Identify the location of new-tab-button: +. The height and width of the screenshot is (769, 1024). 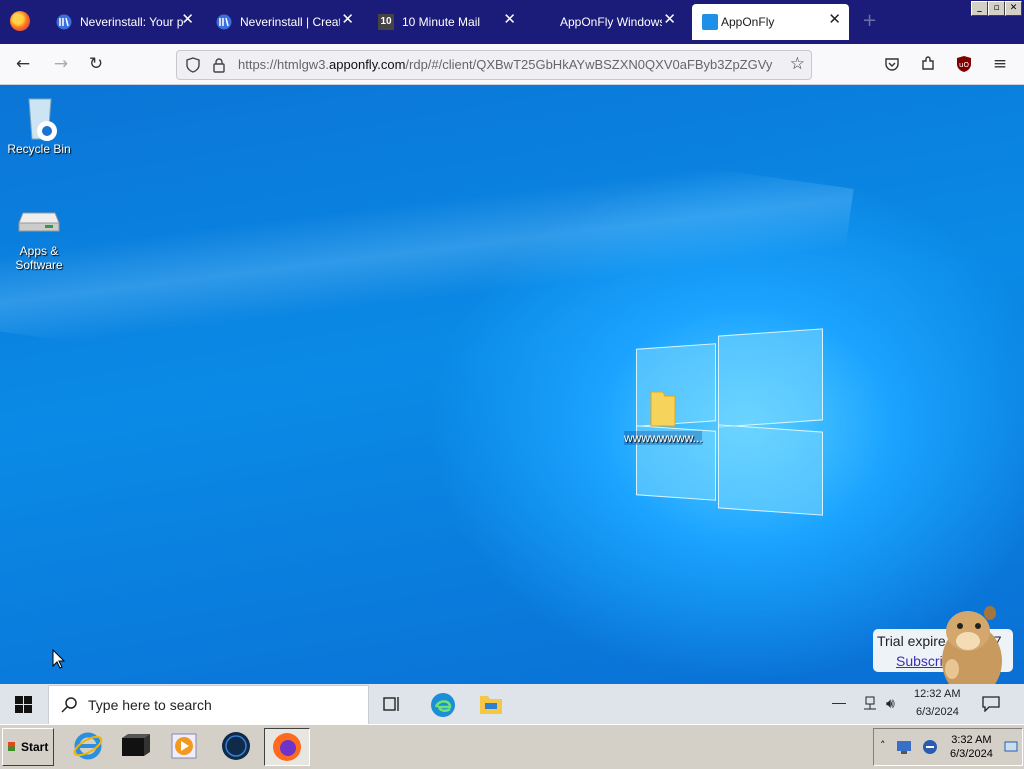
(869, 20).